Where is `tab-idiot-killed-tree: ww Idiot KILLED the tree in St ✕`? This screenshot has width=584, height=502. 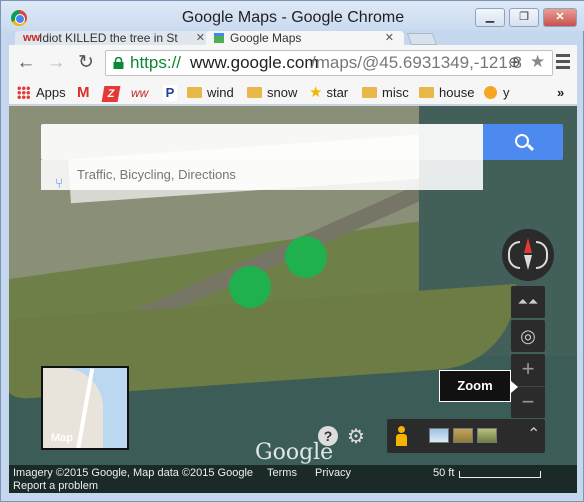
tab-idiot-killed-tree: ww Idiot KILLED the tree in St ✕ is located at coordinates (115, 38).